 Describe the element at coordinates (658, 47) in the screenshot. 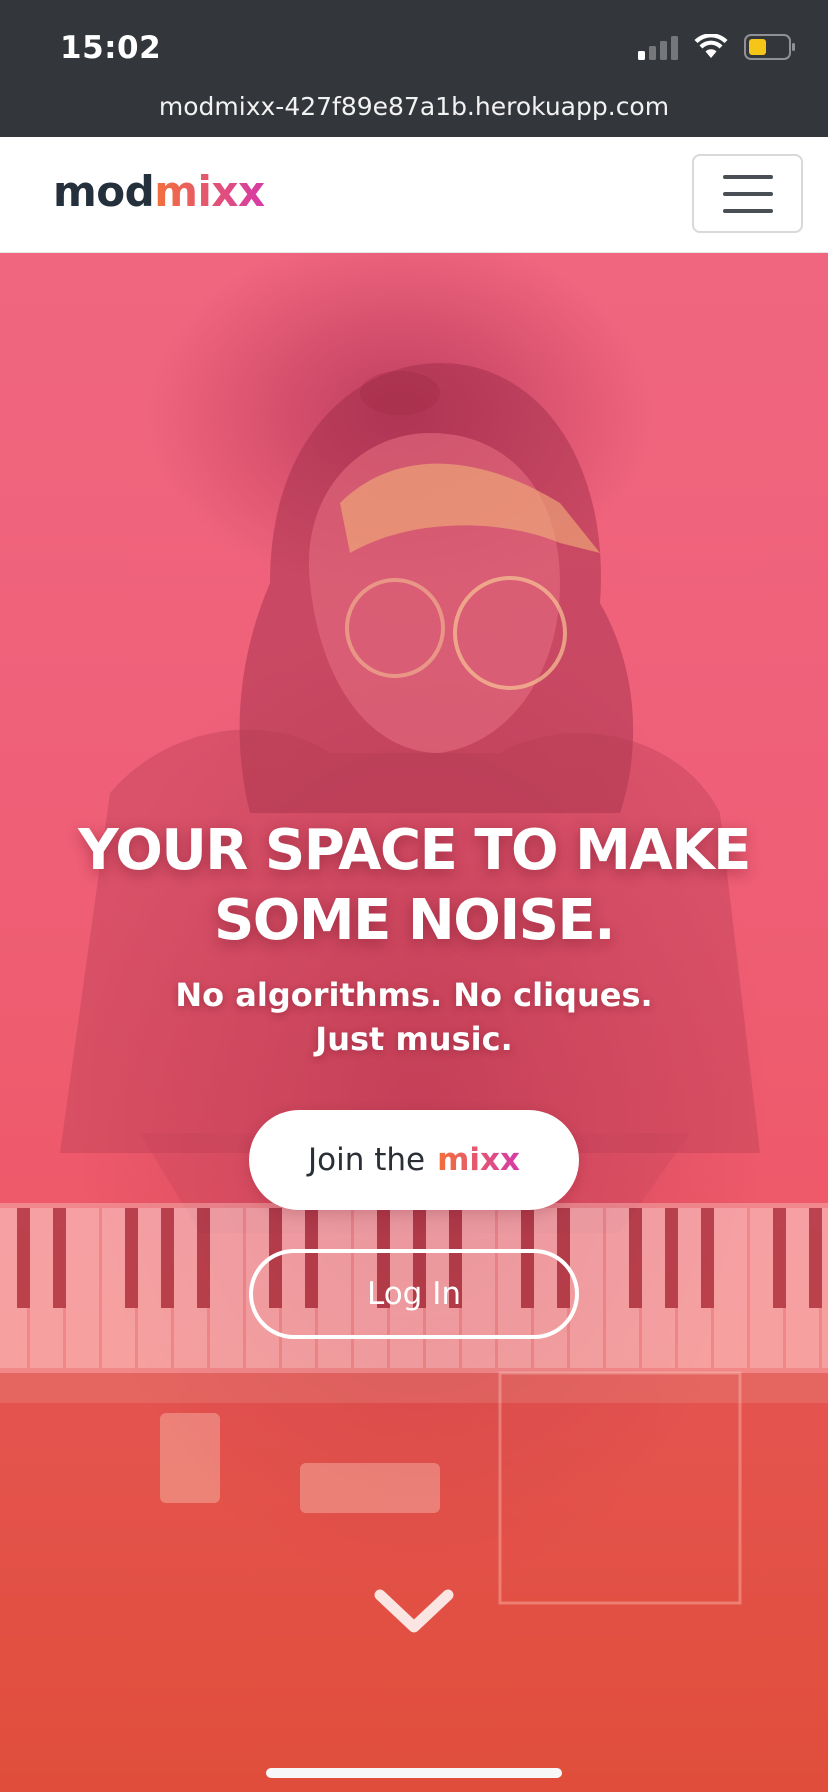

I see `cellular-signal-icon` at that location.